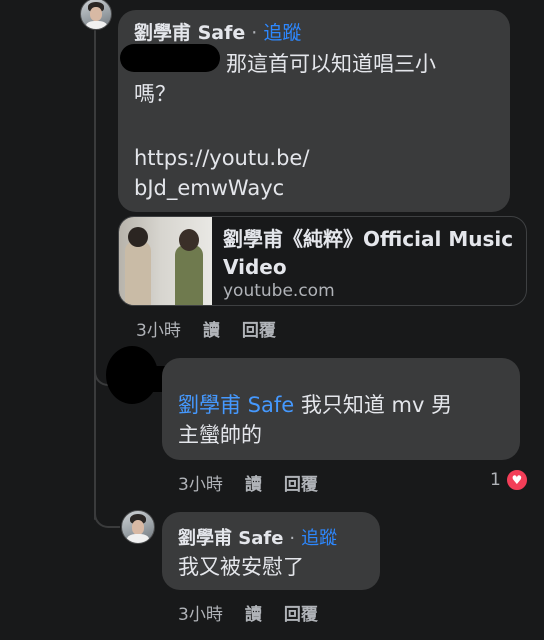  What do you see at coordinates (373, 405) in the screenshot?
I see `reply-text-part1: 我只知道 mv 男` at bounding box center [373, 405].